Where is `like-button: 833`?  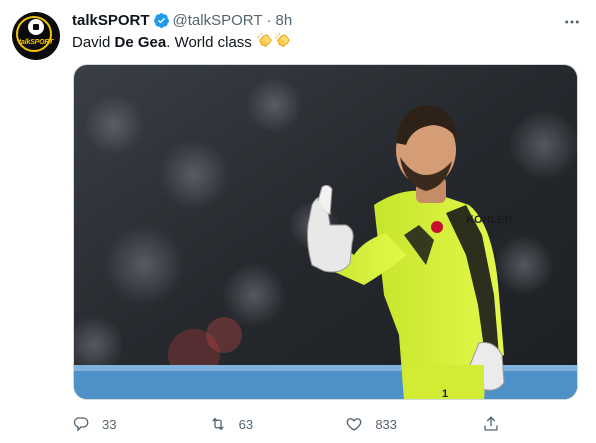 like-button: 833 is located at coordinates (375, 424).